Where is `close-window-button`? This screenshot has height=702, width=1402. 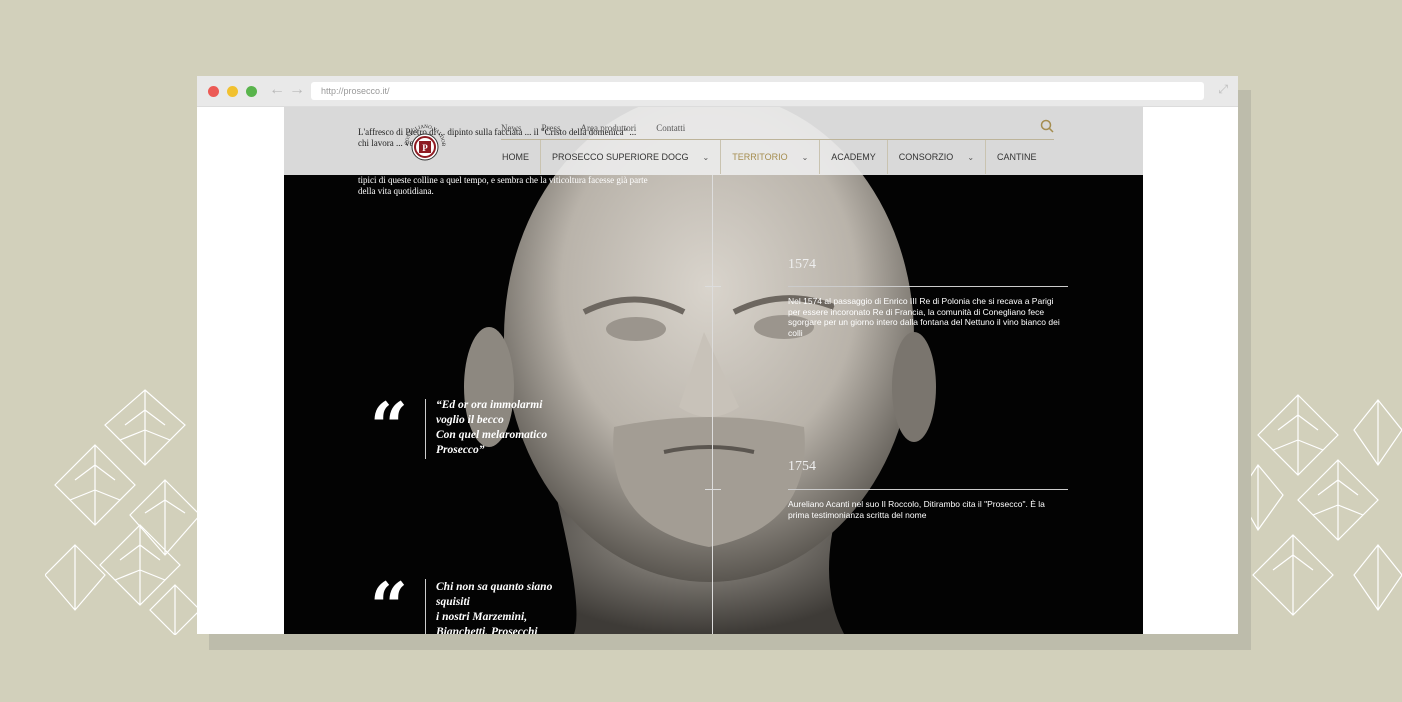
close-window-button is located at coordinates (213, 91).